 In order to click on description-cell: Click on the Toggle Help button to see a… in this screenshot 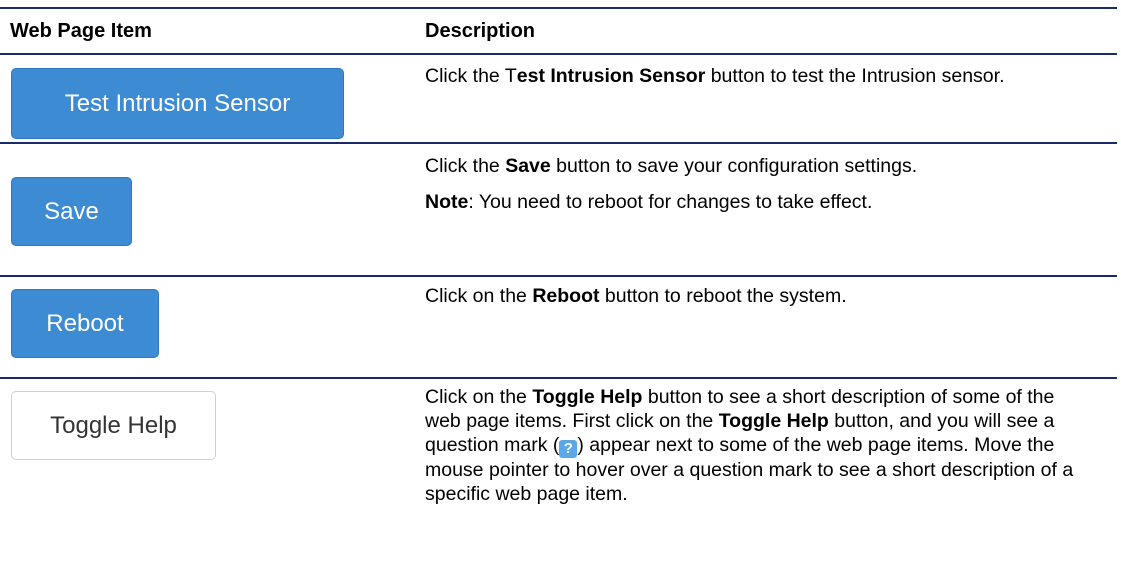, I will do `click(755, 445)`.